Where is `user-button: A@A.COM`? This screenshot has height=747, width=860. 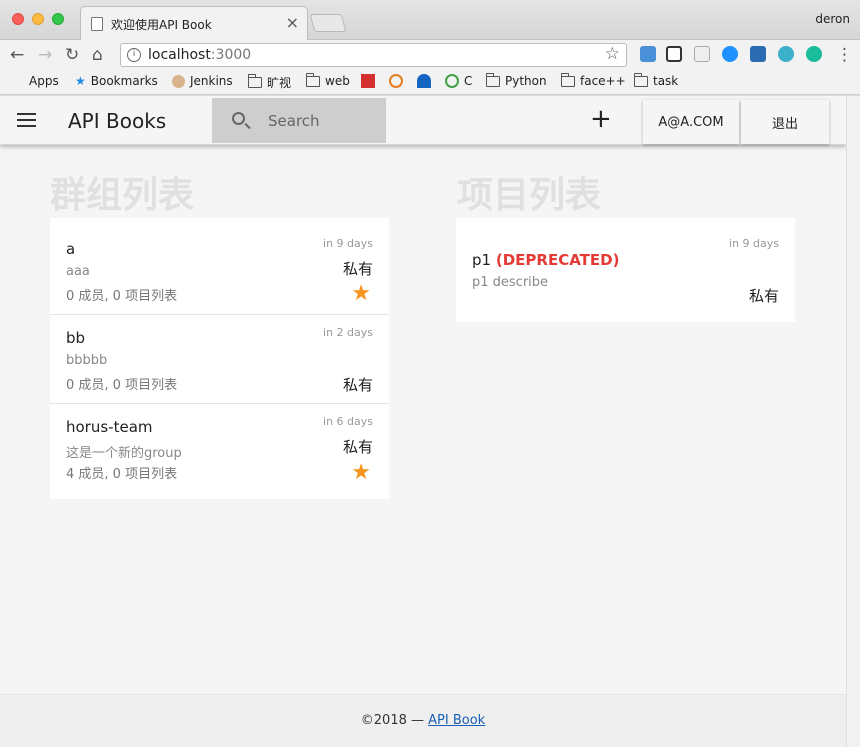 user-button: A@A.COM is located at coordinates (691, 122).